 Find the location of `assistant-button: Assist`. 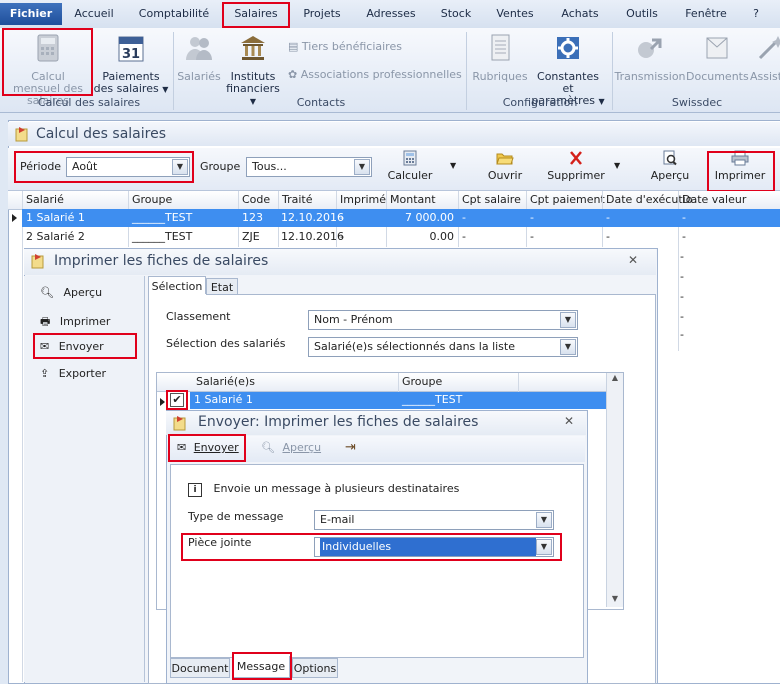

assistant-button: Assist is located at coordinates (764, 57).